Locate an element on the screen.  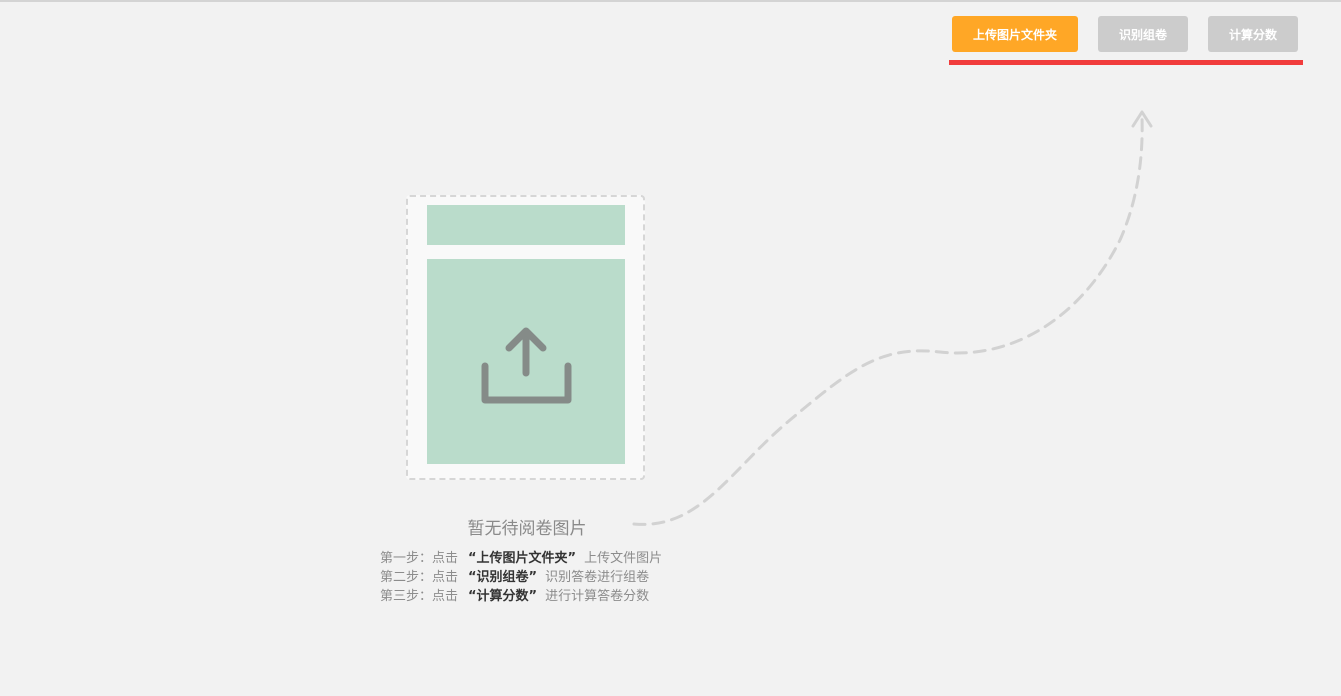
step-3-prefix: 第三步：点击 is located at coordinates (419, 596).